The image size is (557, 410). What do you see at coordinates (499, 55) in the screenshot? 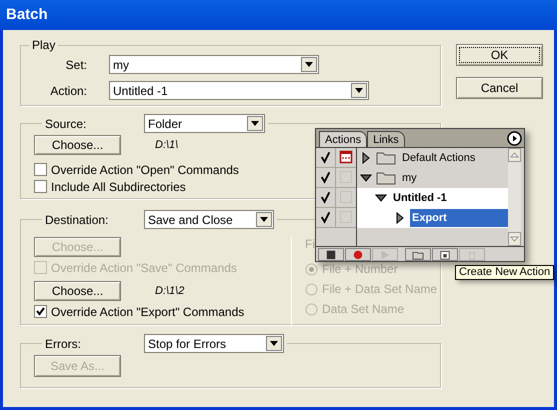
I see `ok-button: OK` at bounding box center [499, 55].